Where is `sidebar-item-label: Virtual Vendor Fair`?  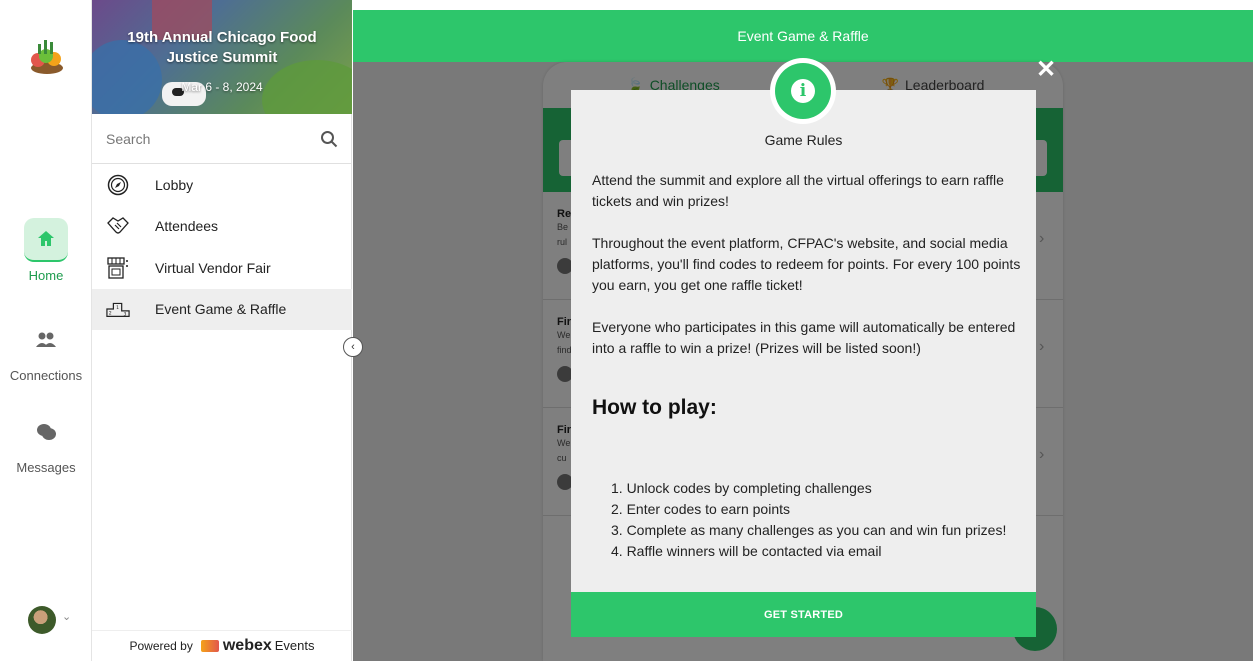 sidebar-item-label: Virtual Vendor Fair is located at coordinates (213, 267).